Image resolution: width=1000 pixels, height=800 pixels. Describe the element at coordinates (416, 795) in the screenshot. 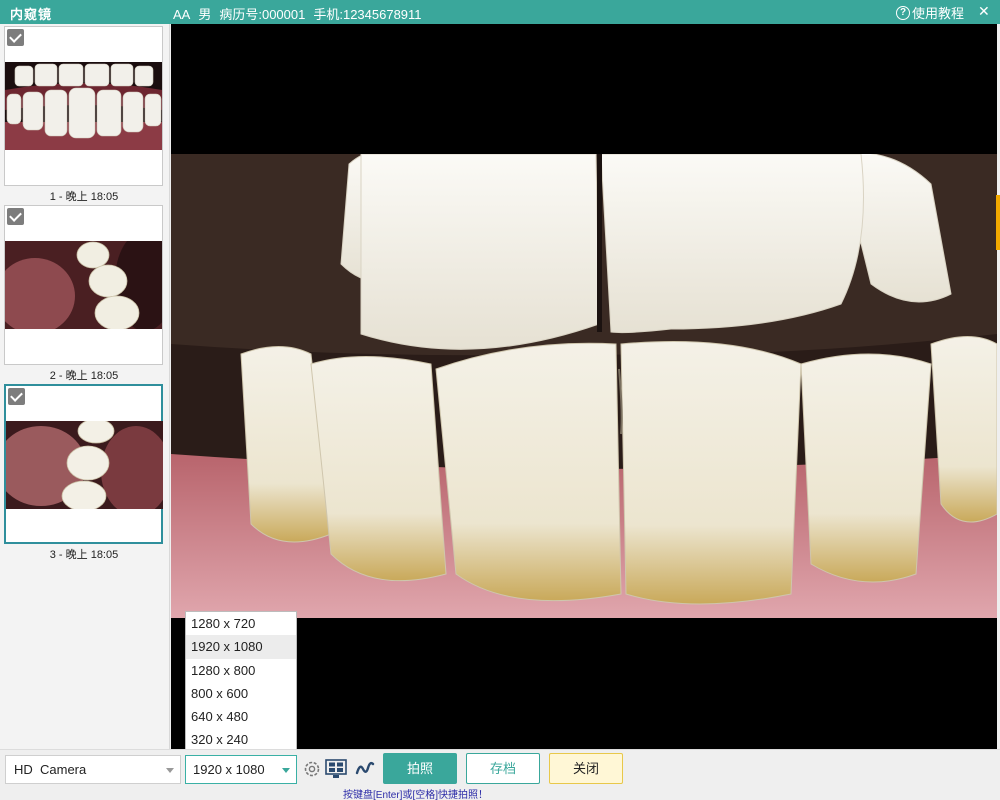

I see `shortcut-hint: 按键盘[Enter]或[空格]快捷拍照！` at that location.